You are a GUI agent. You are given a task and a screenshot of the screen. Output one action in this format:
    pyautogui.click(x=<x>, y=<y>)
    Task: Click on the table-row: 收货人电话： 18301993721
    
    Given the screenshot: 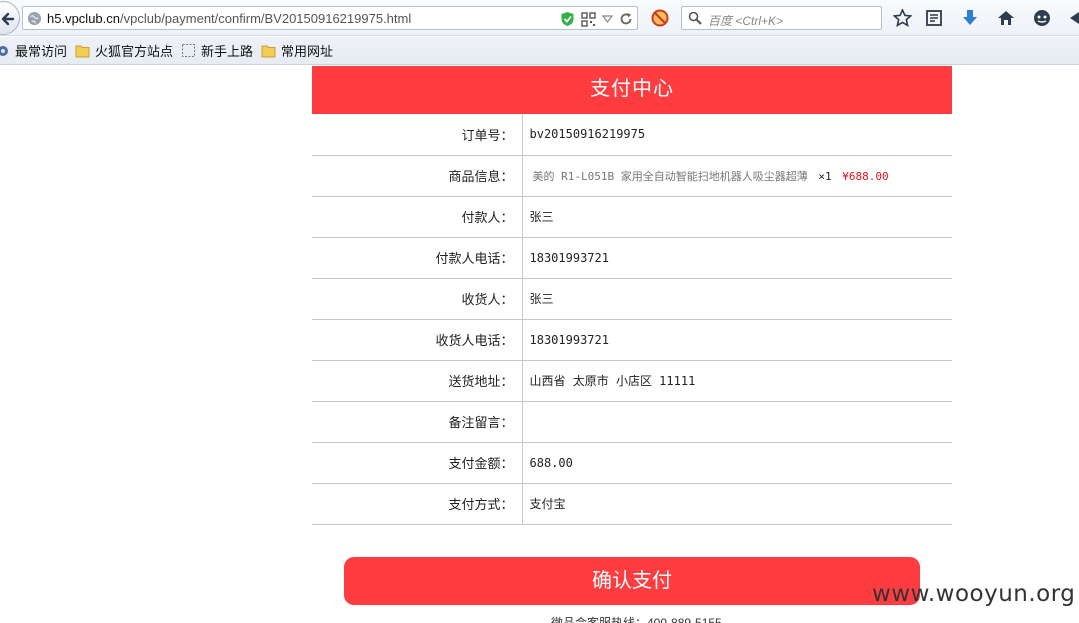 What is the action you would take?
    pyautogui.click(x=632, y=339)
    